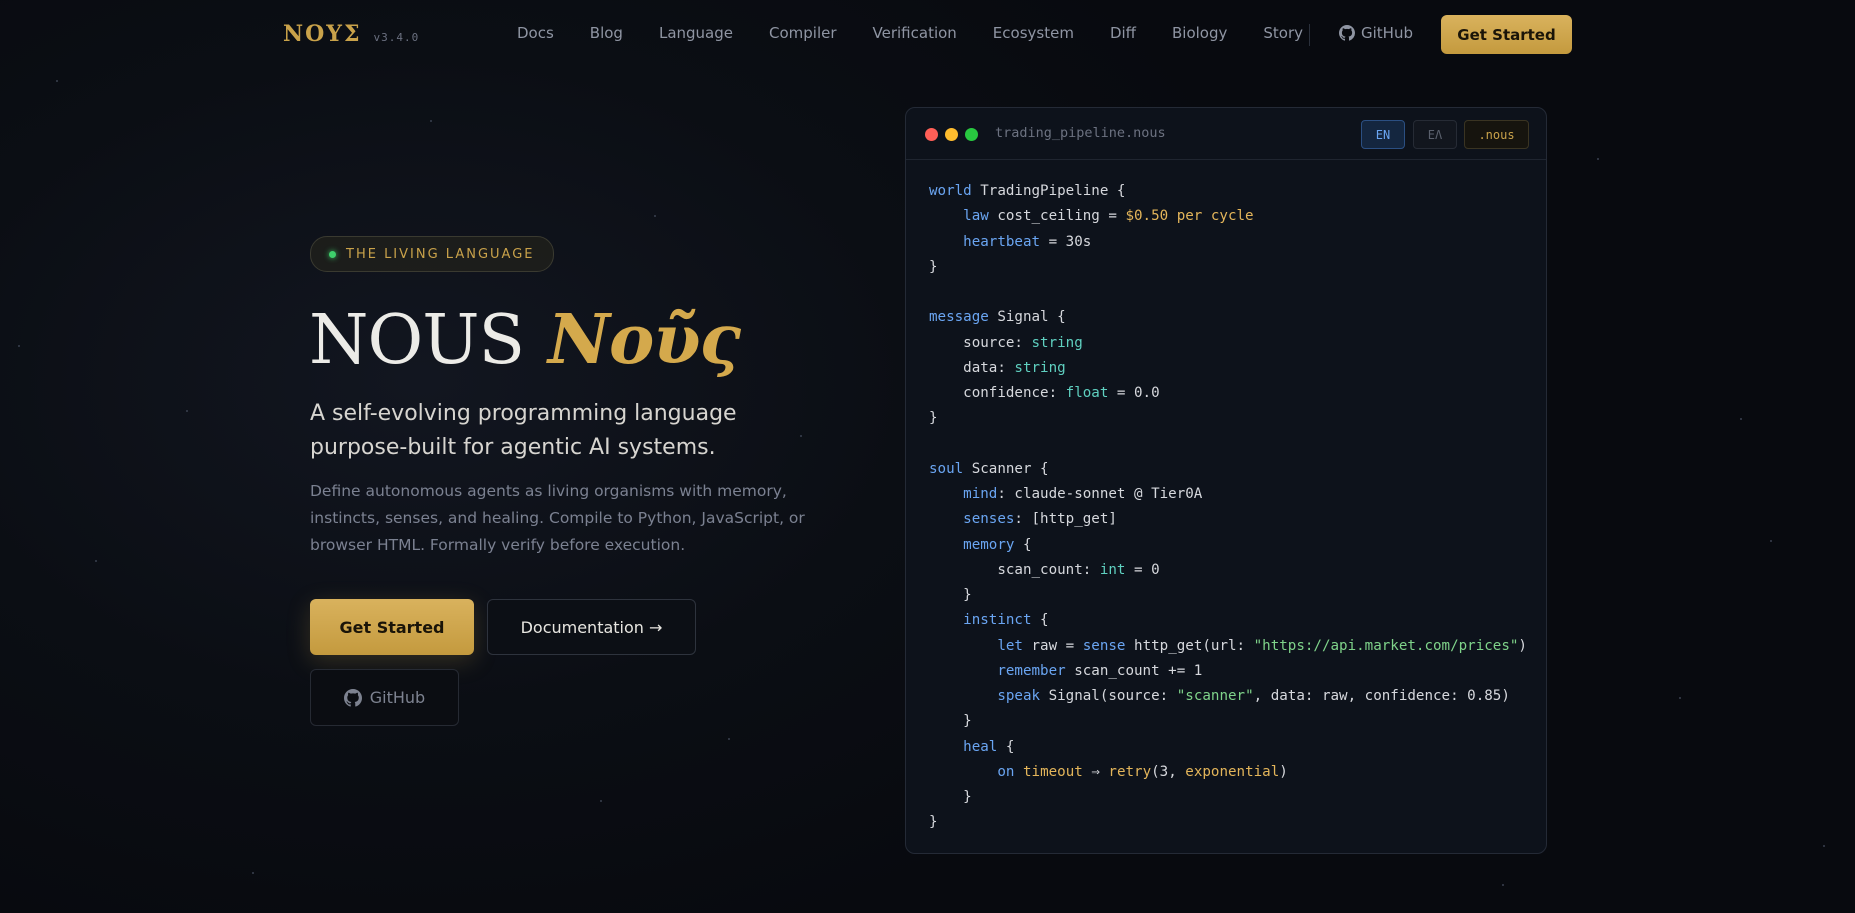 This screenshot has width=1855, height=913. I want to click on hero-title-latin: NOUS, so click(417, 340).